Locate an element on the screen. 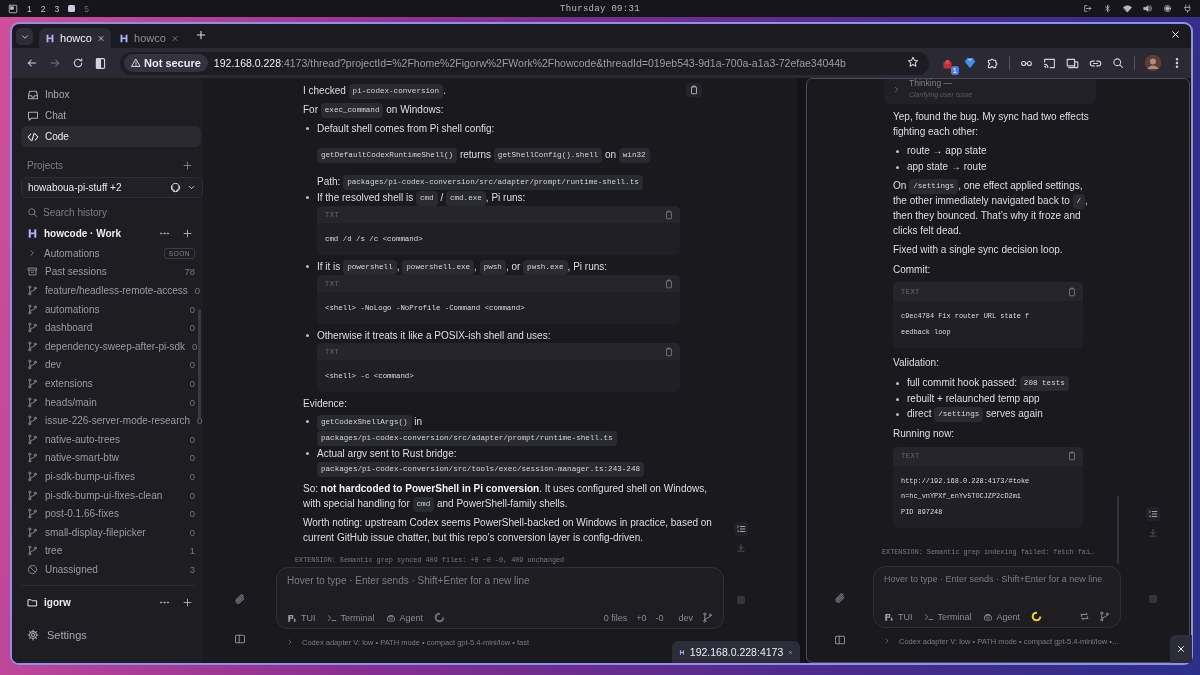 The width and height of the screenshot is (1200, 675). nav-item: Chat is located at coordinates (111, 115).